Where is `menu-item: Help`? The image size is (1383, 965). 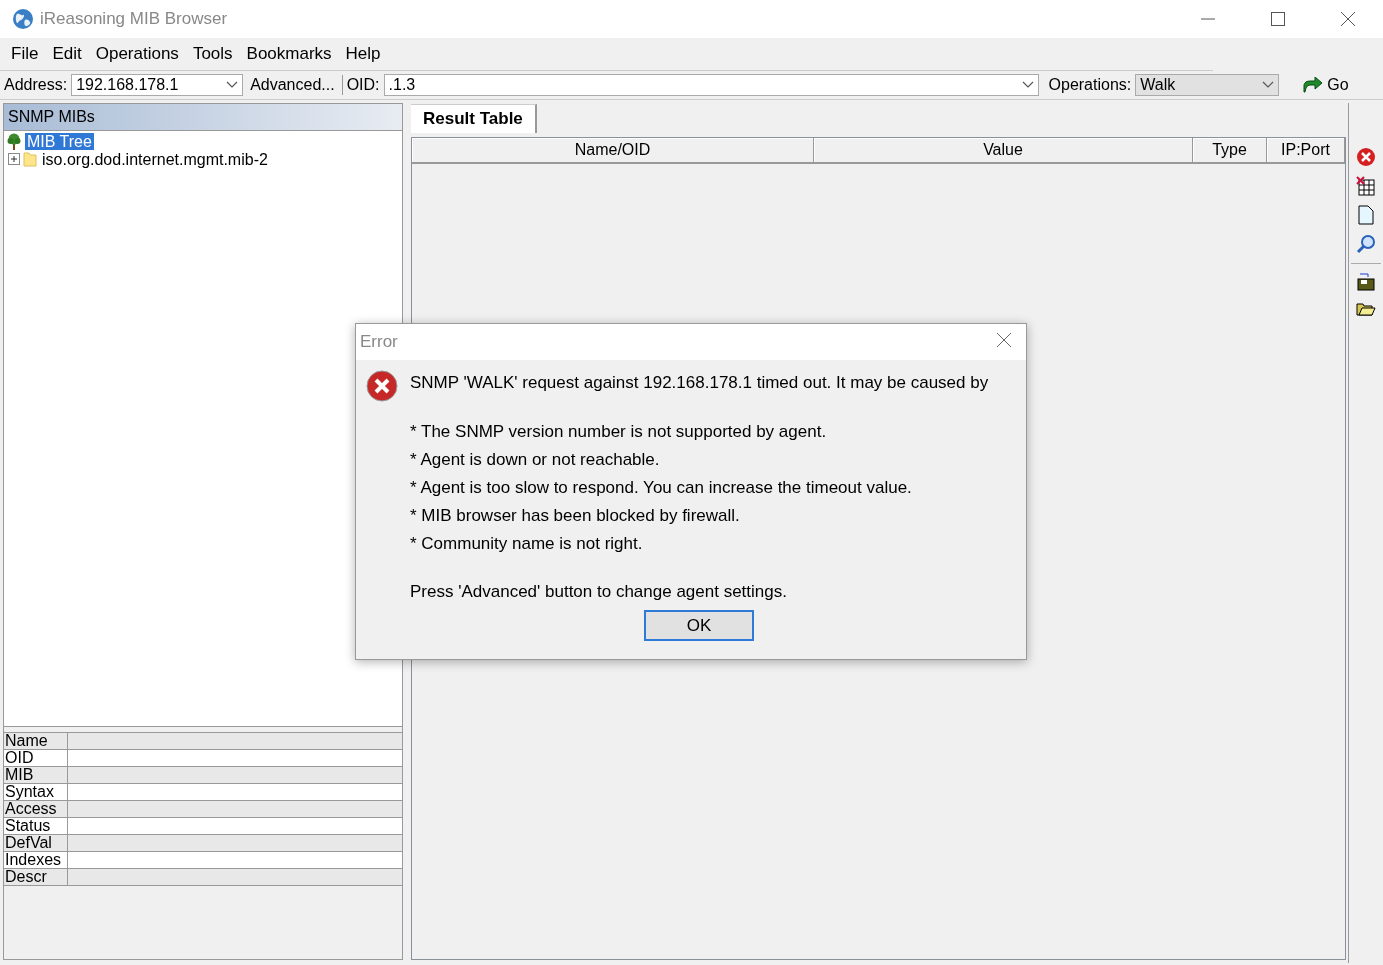 menu-item: Help is located at coordinates (363, 54).